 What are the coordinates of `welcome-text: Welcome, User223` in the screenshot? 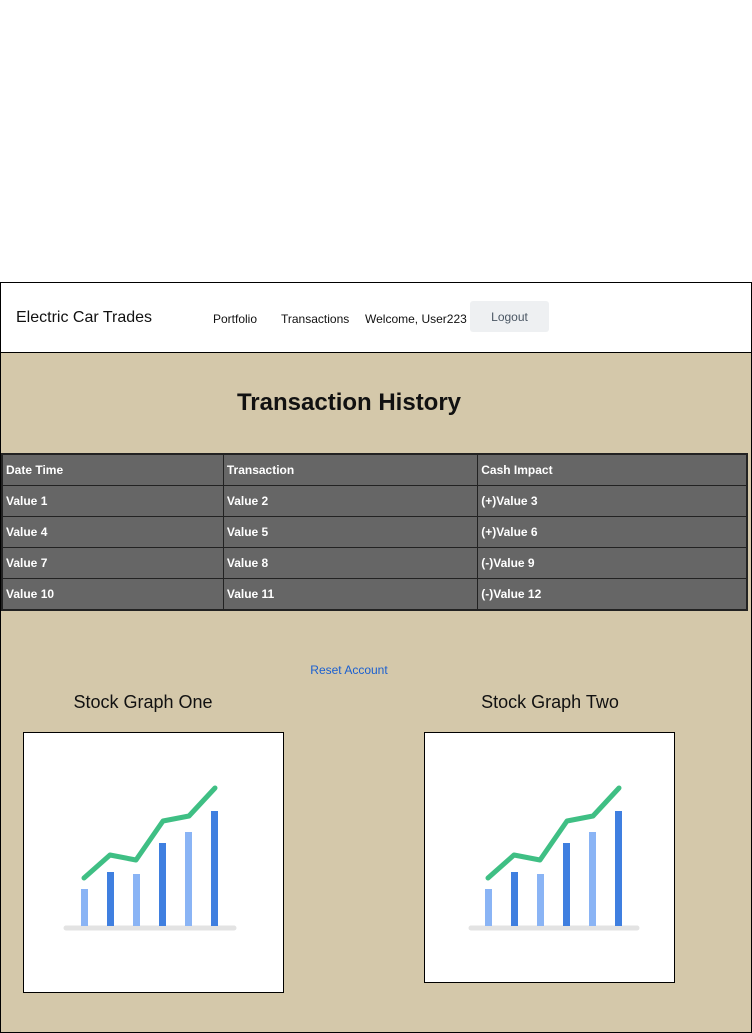 It's located at (416, 319).